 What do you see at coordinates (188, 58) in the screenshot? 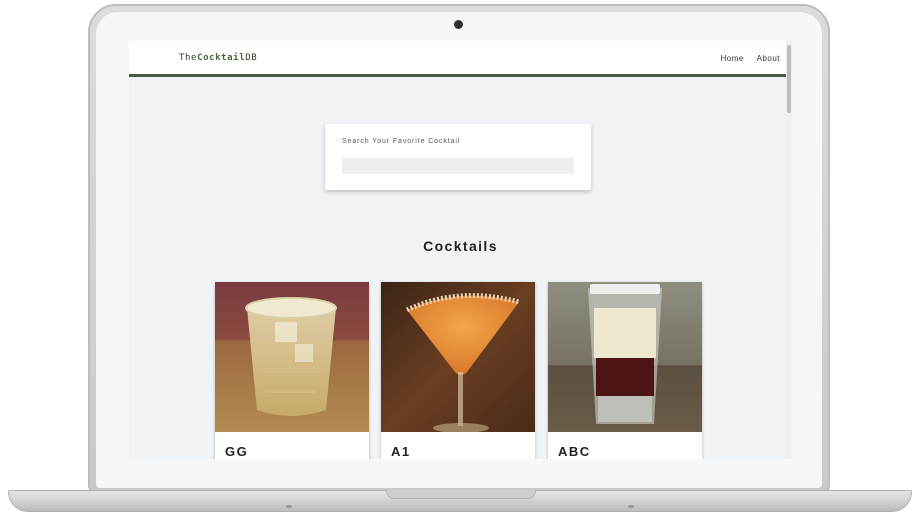
I see `brand-text-the: The` at bounding box center [188, 58].